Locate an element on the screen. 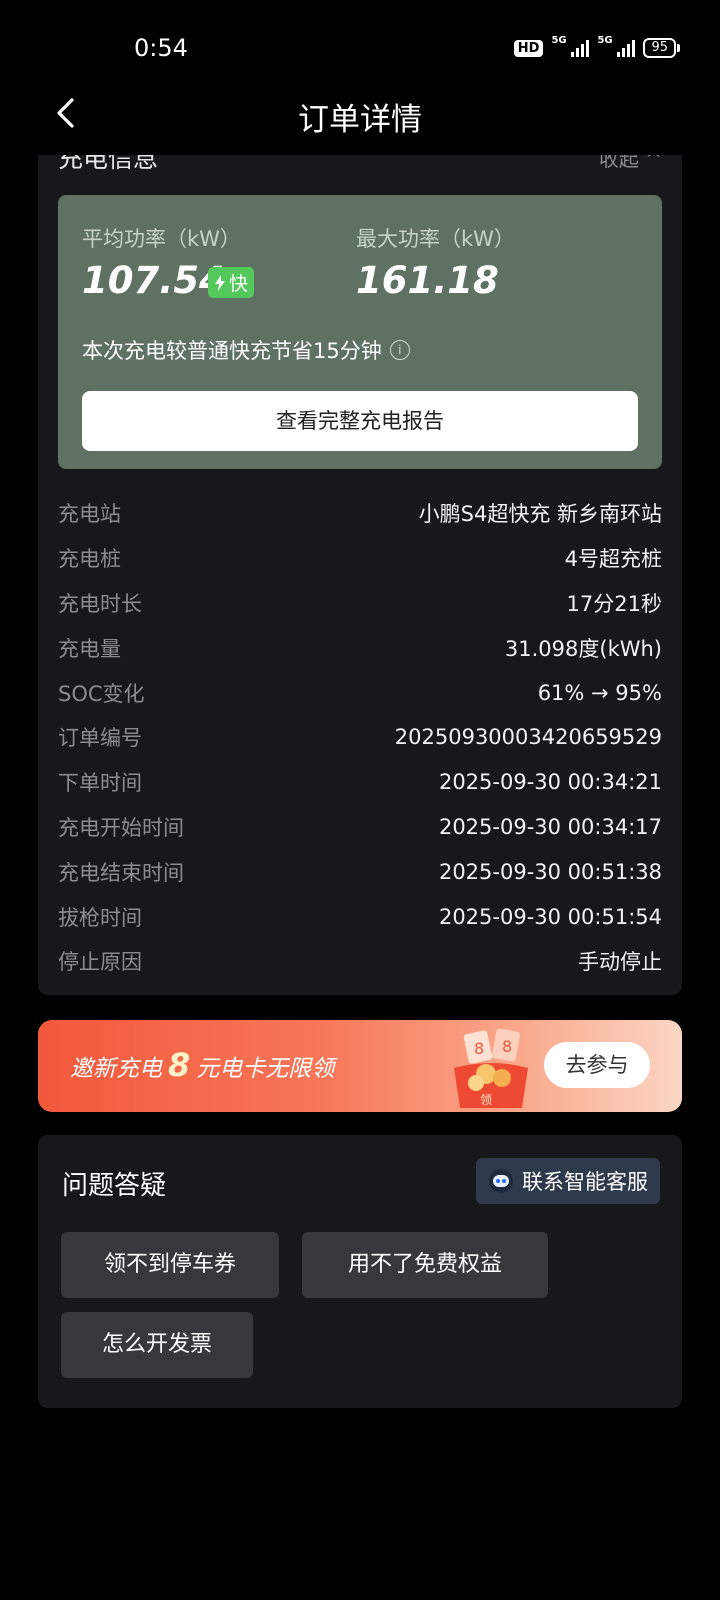 The height and width of the screenshot is (1600, 720). svg-text: 领 is located at coordinates (486, 1100).